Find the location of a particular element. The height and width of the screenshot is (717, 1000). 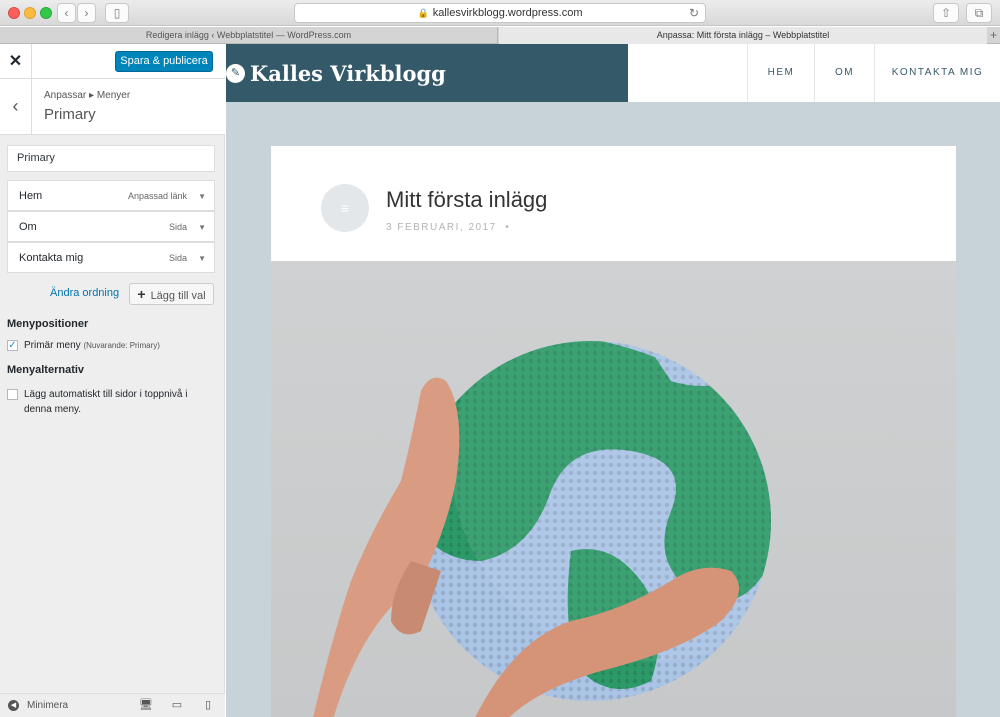

menu-item-title: Kontakta mig is located at coordinates (51, 258).